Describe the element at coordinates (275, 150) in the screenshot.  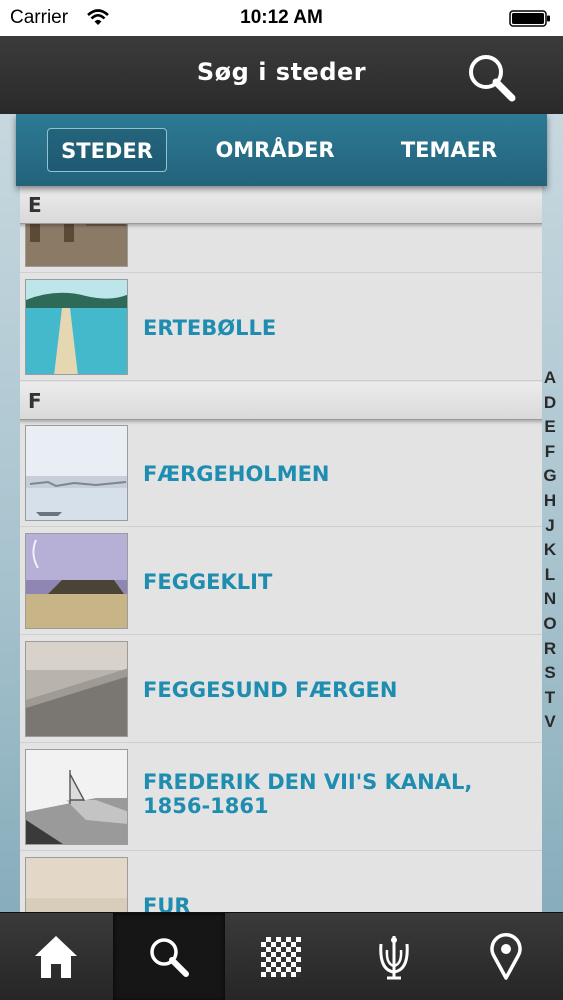
I see `tab-omraader: OMRÅDER` at that location.